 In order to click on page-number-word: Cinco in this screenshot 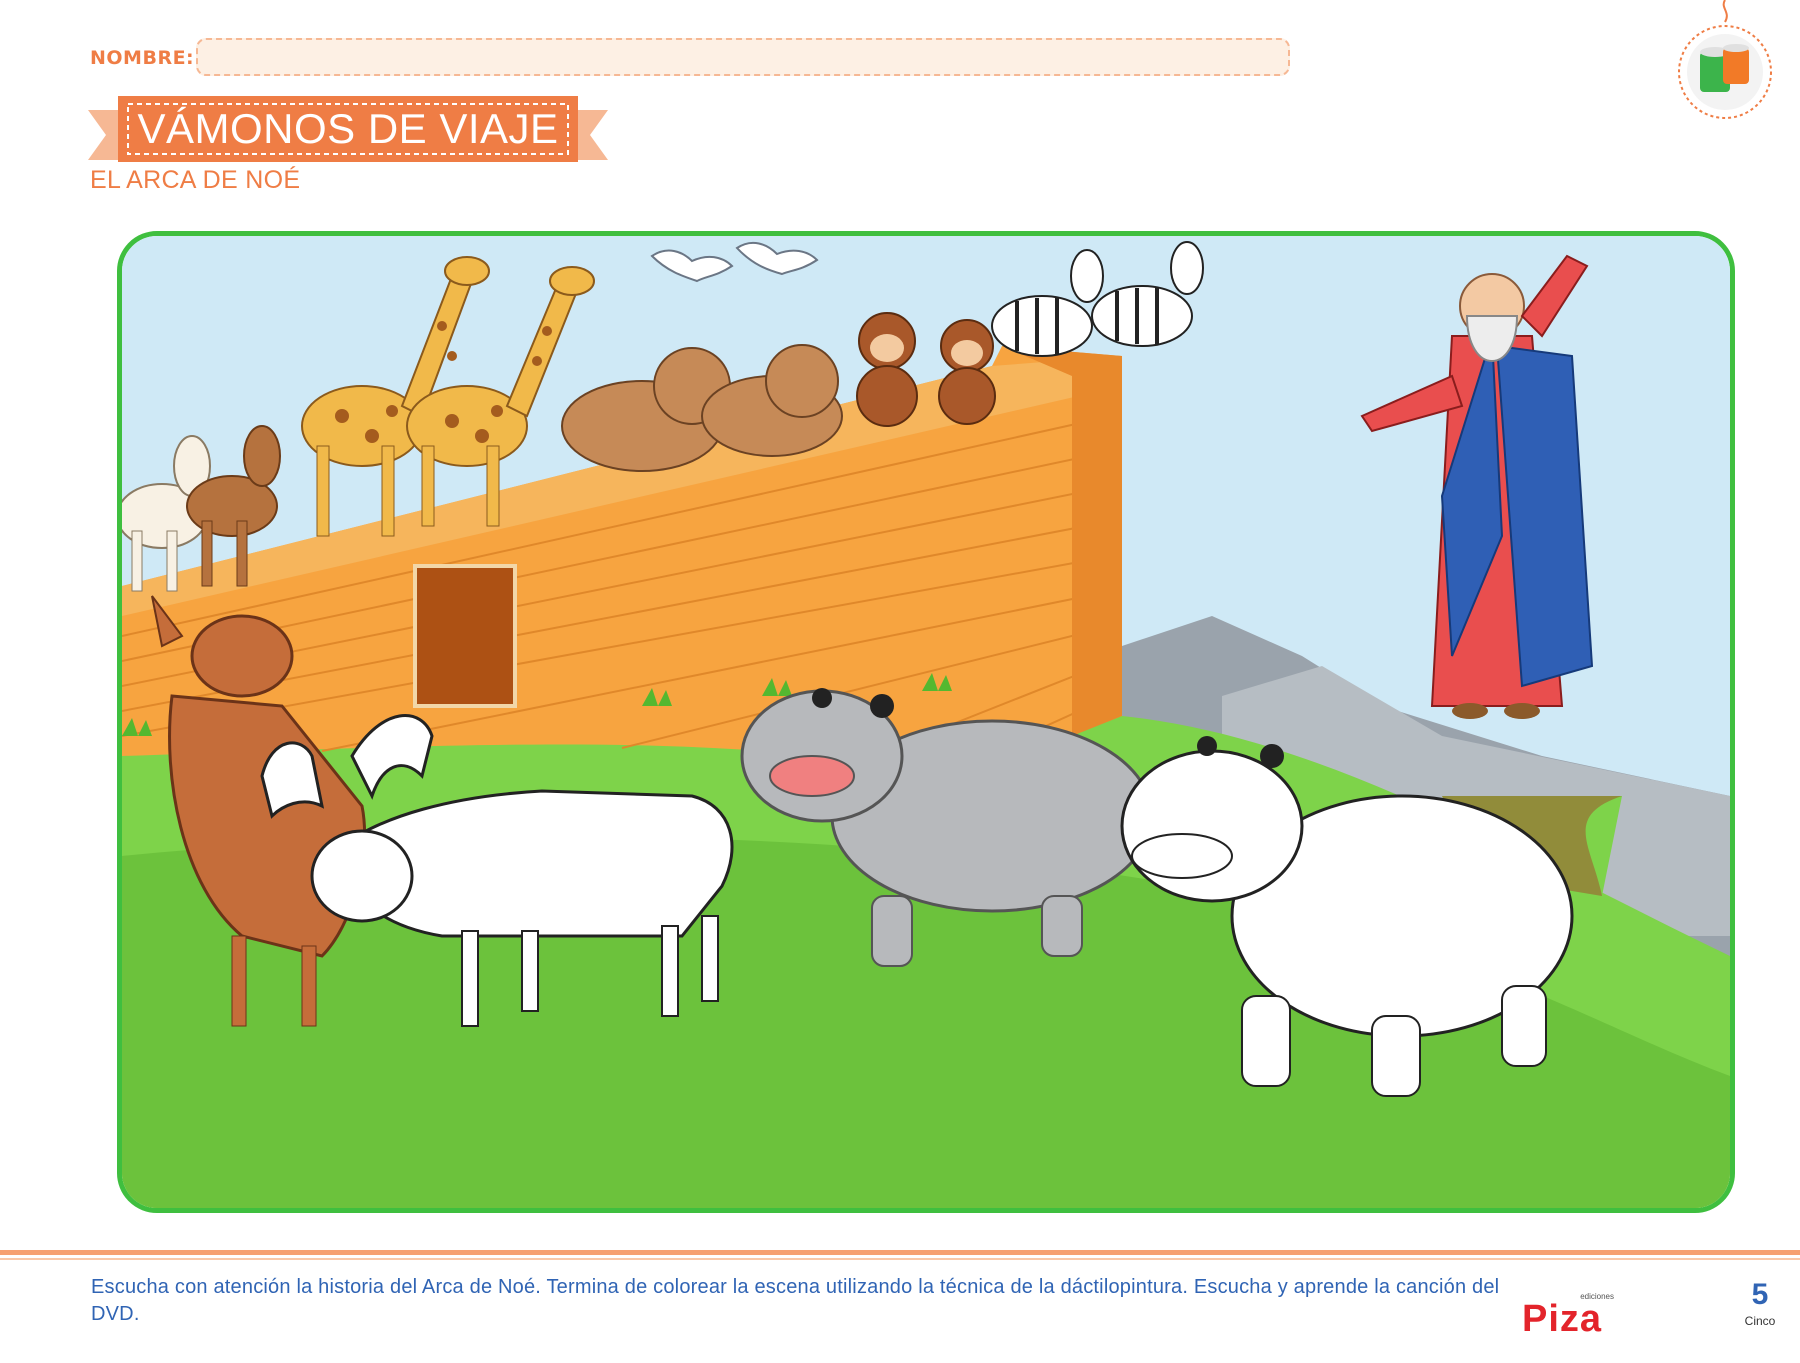, I will do `click(1760, 1321)`.